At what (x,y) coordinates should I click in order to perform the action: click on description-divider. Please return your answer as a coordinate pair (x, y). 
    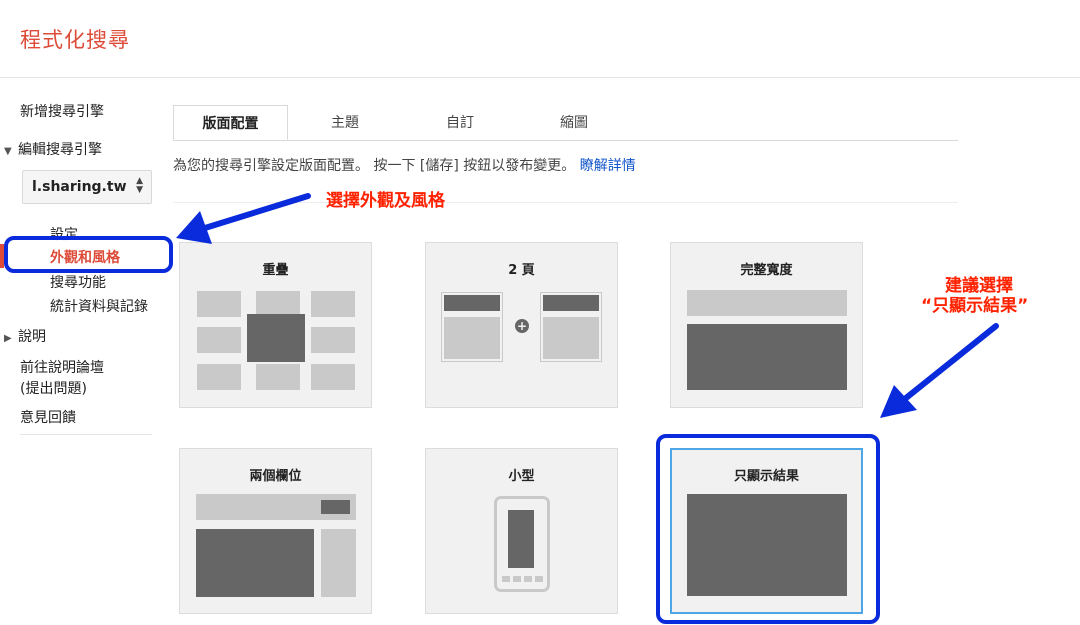
    Looking at the image, I should click on (565, 202).